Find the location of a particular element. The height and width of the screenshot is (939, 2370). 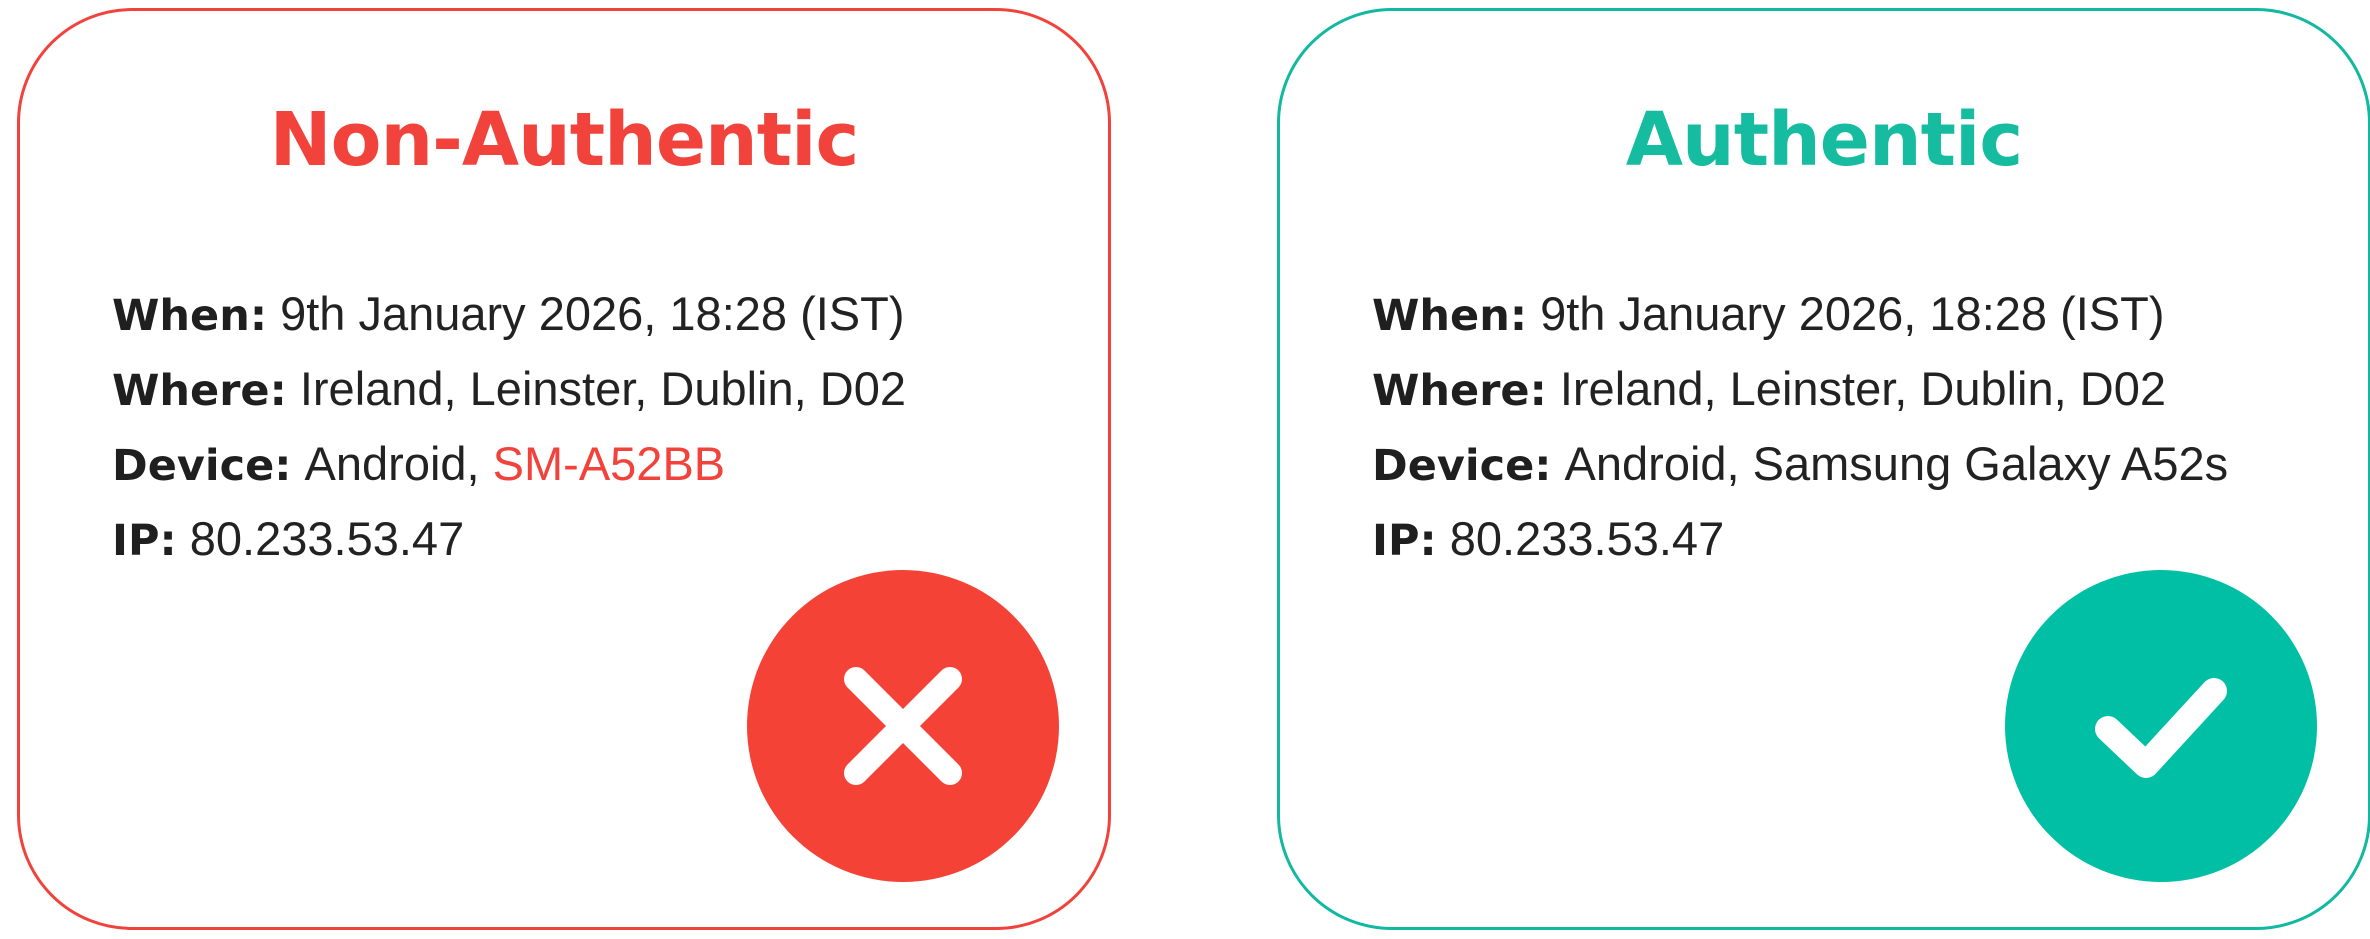

device-row: Device: Android, Samsung Galaxy A52s is located at coordinates (1800, 463).